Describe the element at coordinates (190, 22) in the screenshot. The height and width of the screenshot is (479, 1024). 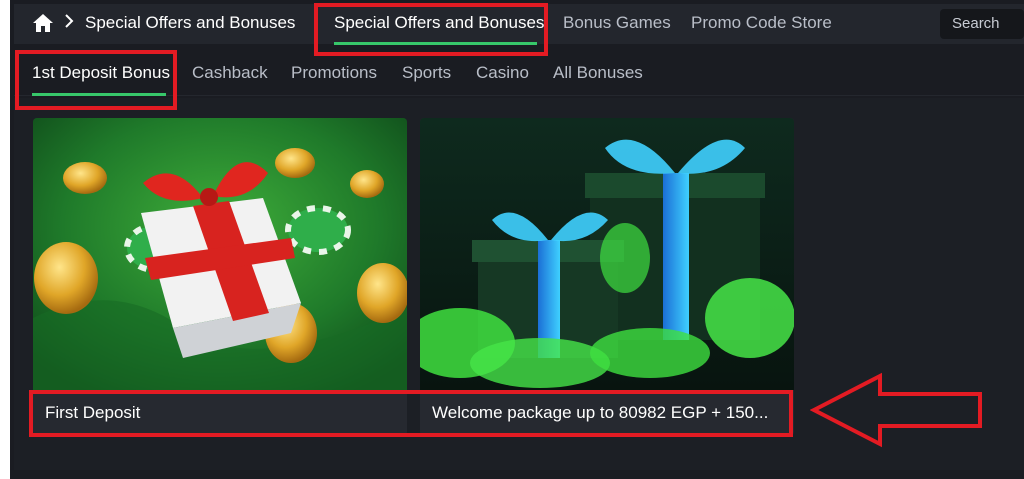
I see `breadcrumb-current: Special Offers and Bonuses` at that location.